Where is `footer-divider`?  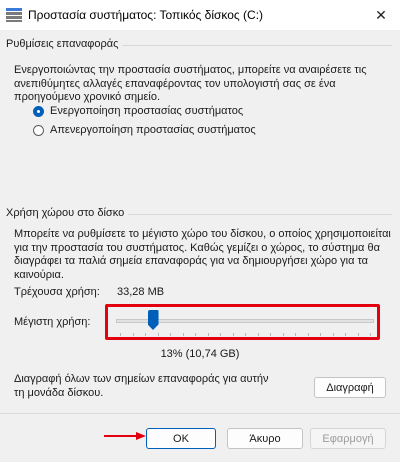 footer-divider is located at coordinates (200, 413).